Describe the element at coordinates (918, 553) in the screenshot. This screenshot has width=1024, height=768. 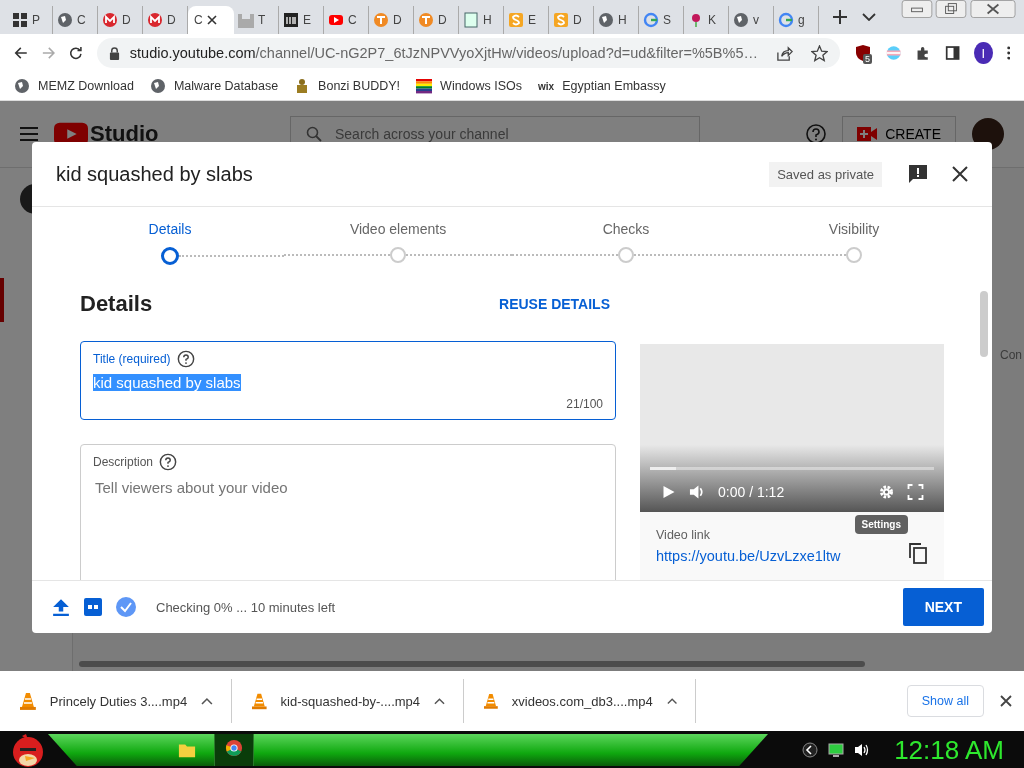
I see `copy-icon` at that location.